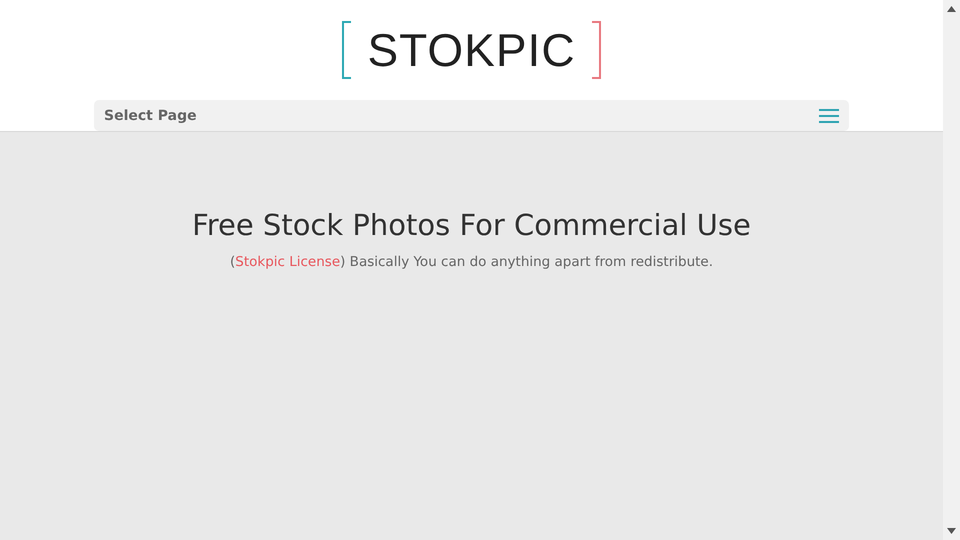  What do you see at coordinates (951, 9) in the screenshot?
I see `scroll-up-icon` at bounding box center [951, 9].